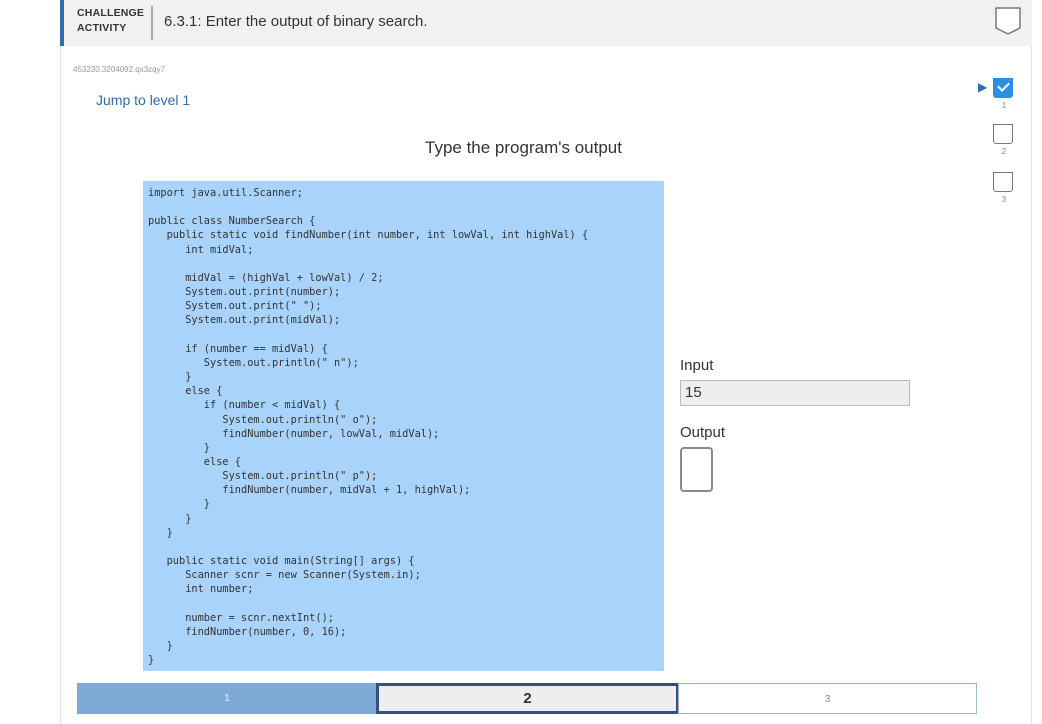 This screenshot has width=1042, height=724. Describe the element at coordinates (1004, 151) in the screenshot. I see `level-number-2: 2` at that location.